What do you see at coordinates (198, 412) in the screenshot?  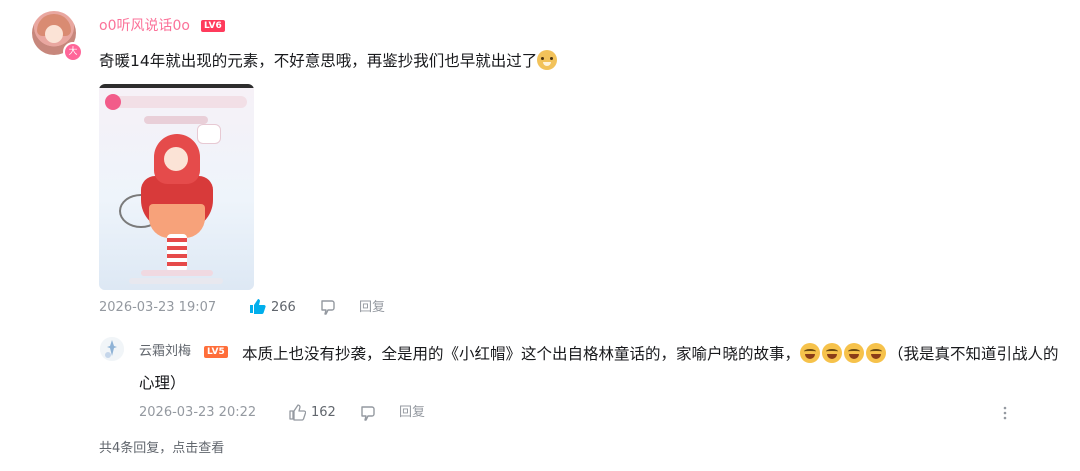 I see `reply-timestamp: 2026-03-23 20:22` at bounding box center [198, 412].